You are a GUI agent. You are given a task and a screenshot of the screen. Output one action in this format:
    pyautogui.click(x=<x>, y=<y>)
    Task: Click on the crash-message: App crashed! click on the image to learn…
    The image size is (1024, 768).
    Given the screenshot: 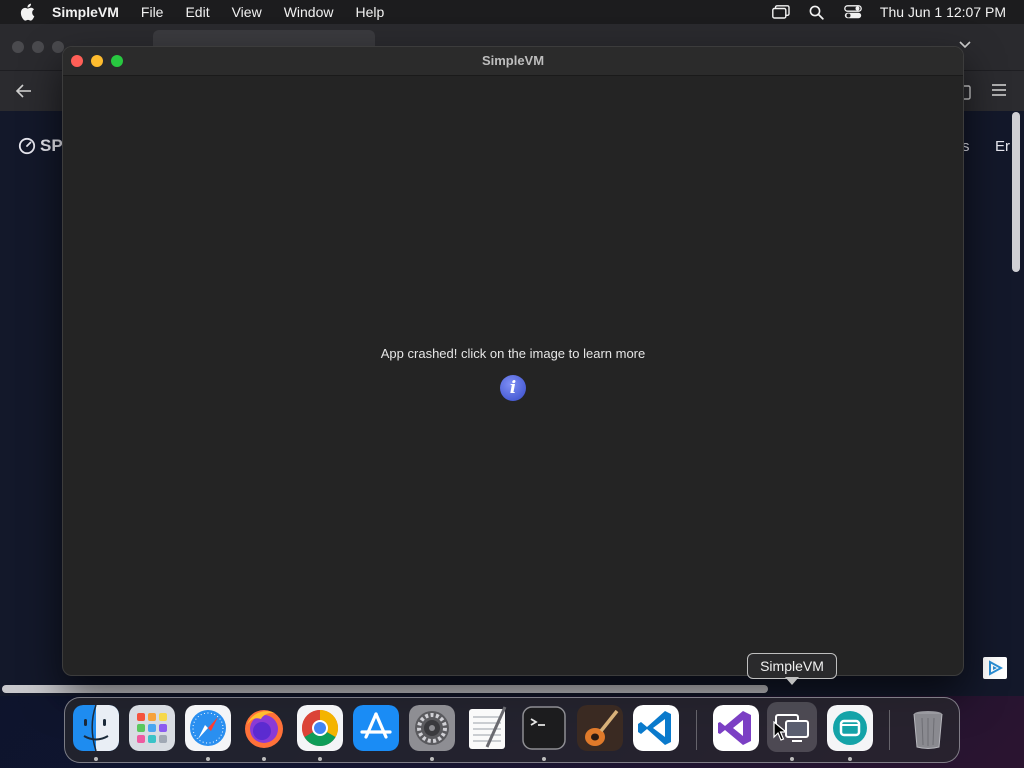 What is the action you would take?
    pyautogui.click(x=513, y=353)
    